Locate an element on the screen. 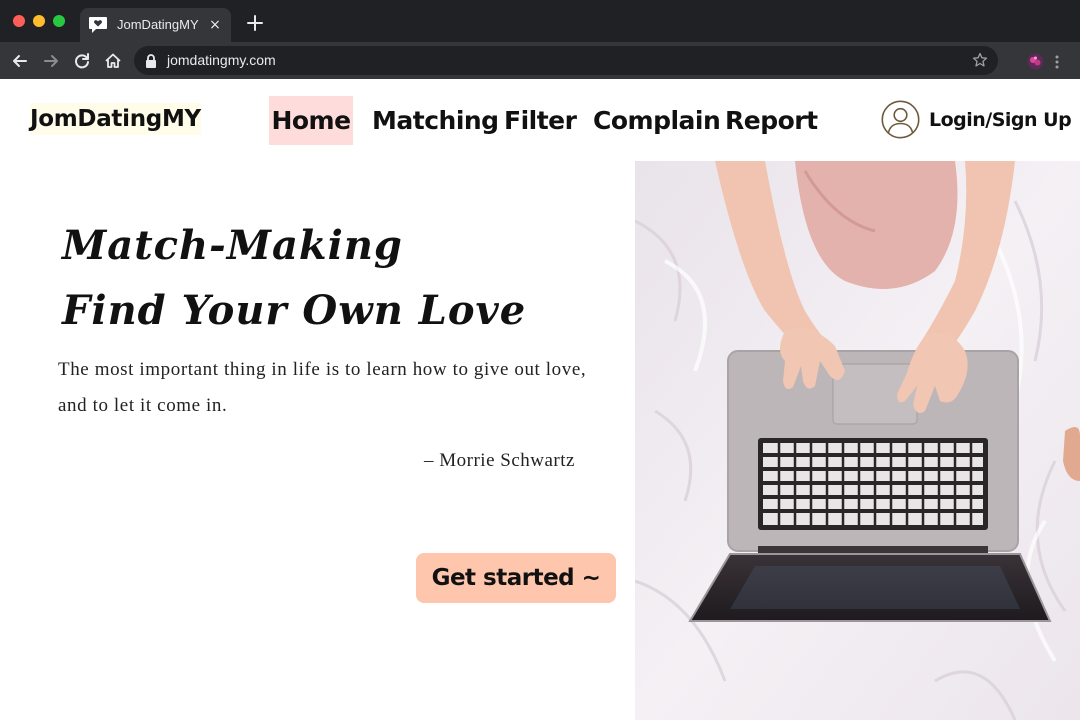 Image resolution: width=1080 pixels, height=720 pixels. lock-icon is located at coordinates (151, 60).